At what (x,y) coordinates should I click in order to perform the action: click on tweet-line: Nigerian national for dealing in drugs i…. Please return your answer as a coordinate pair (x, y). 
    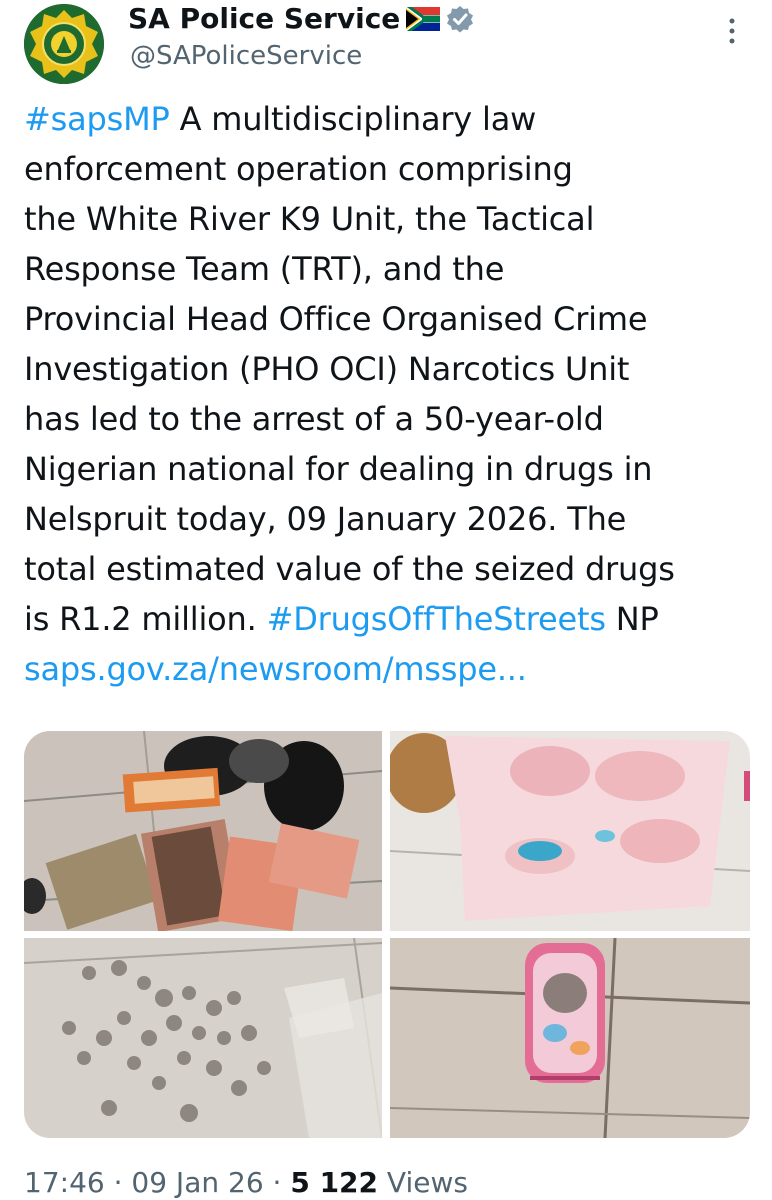
    Looking at the image, I should click on (338, 469).